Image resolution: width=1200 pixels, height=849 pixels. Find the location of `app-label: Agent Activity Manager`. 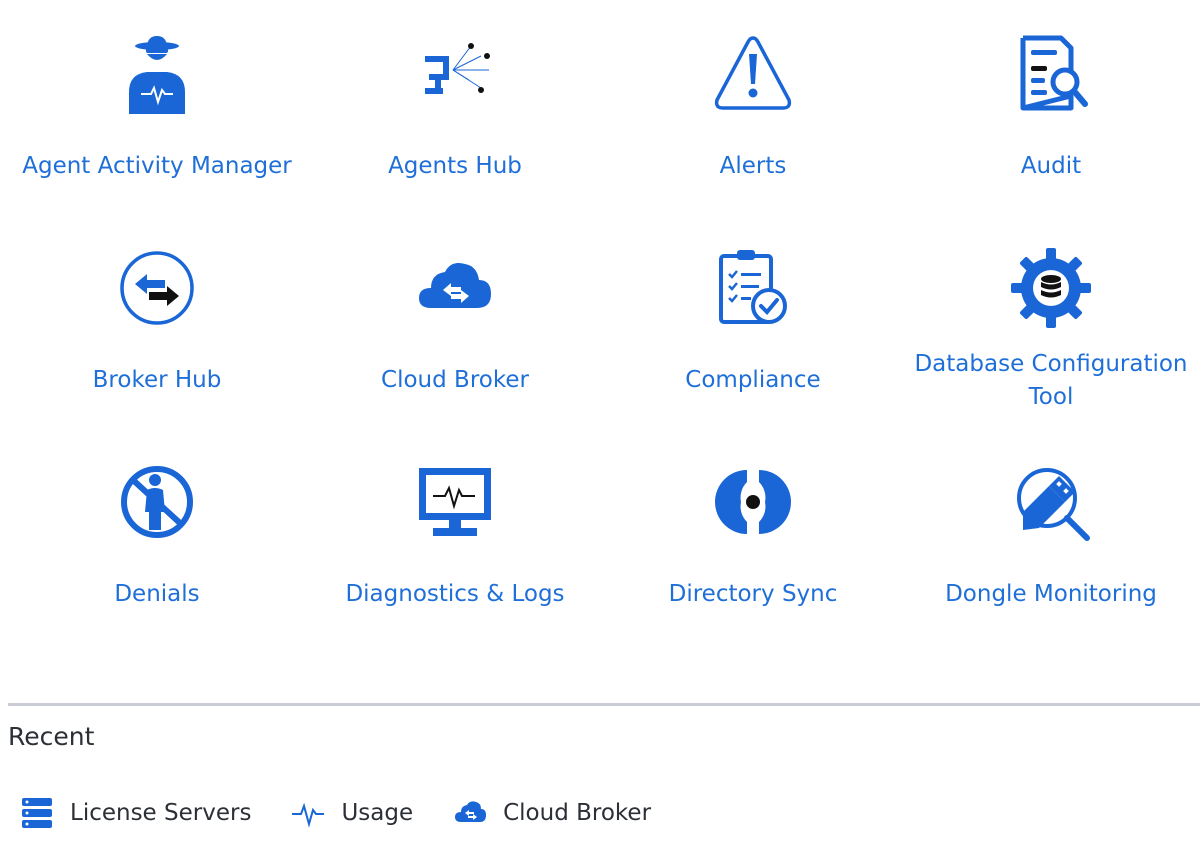

app-label: Agent Activity Manager is located at coordinates (157, 165).